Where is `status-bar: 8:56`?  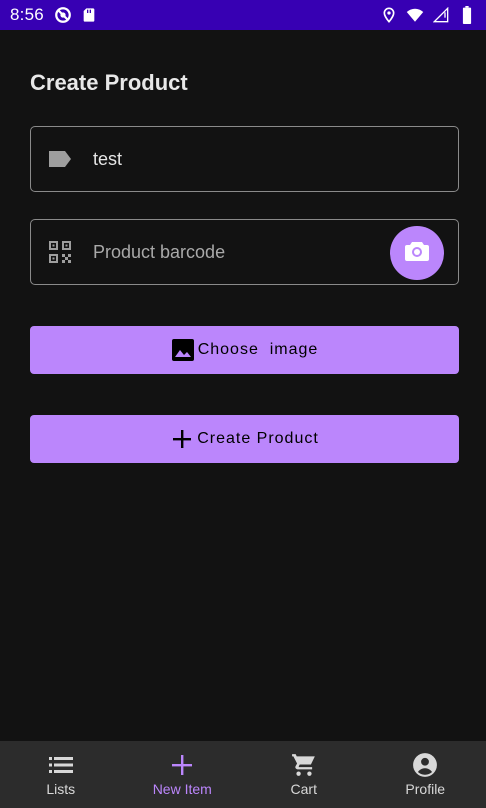 status-bar: 8:56 is located at coordinates (243, 15).